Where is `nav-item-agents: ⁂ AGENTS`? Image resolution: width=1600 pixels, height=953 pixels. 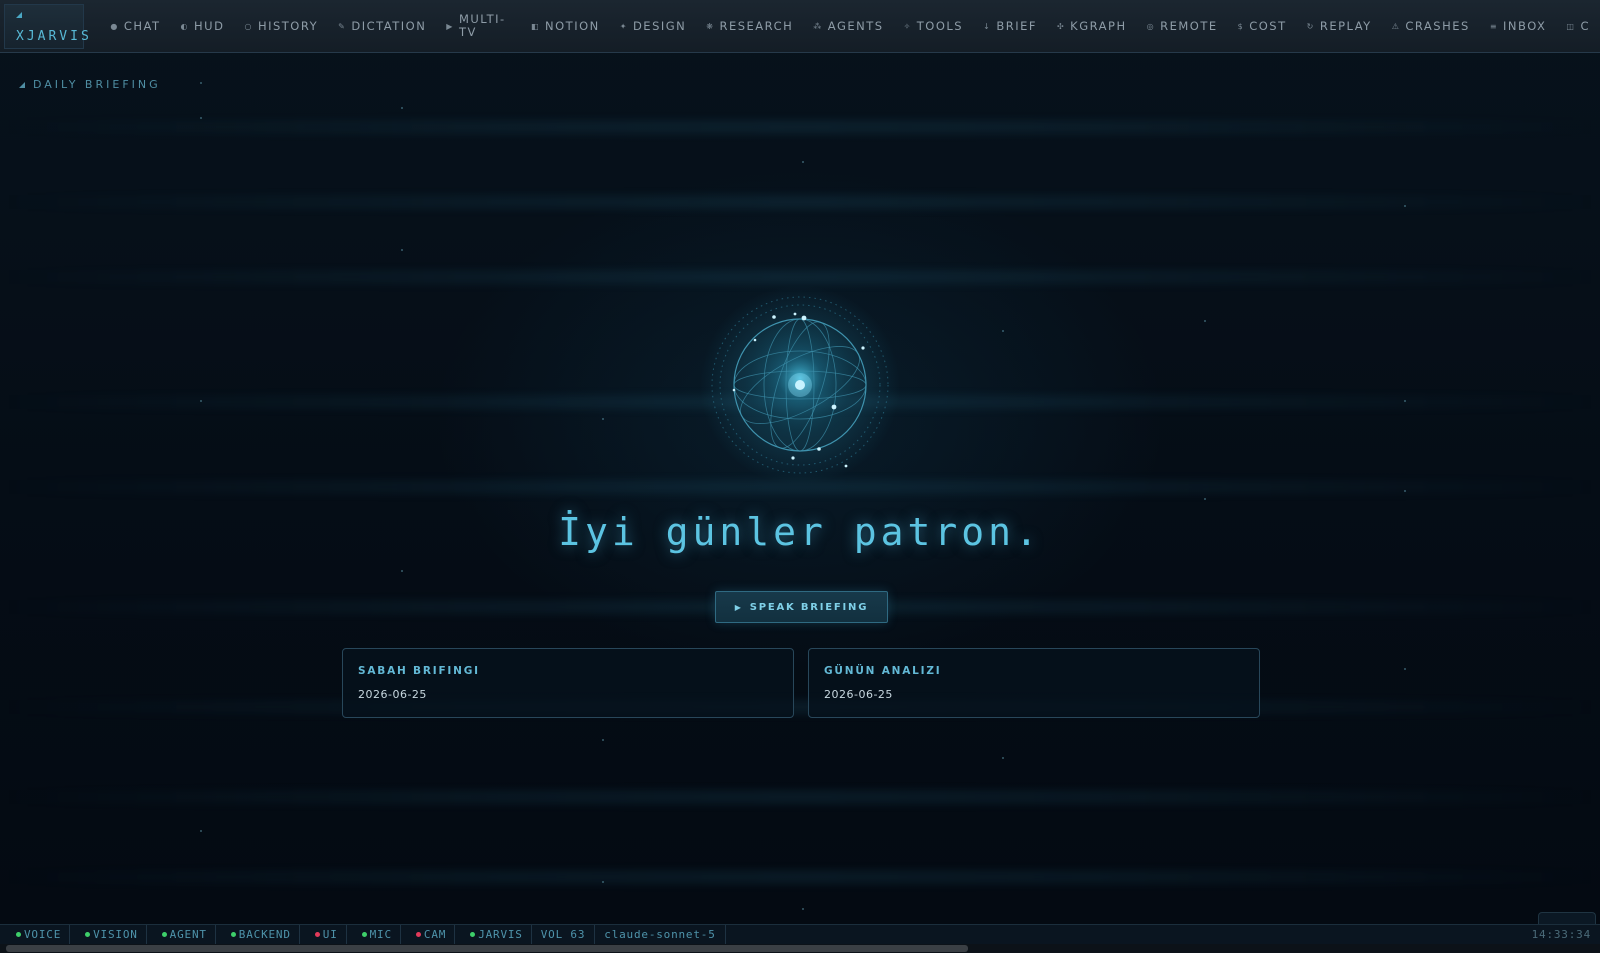
nav-item-agents: ⁂ AGENTS is located at coordinates (853, 26).